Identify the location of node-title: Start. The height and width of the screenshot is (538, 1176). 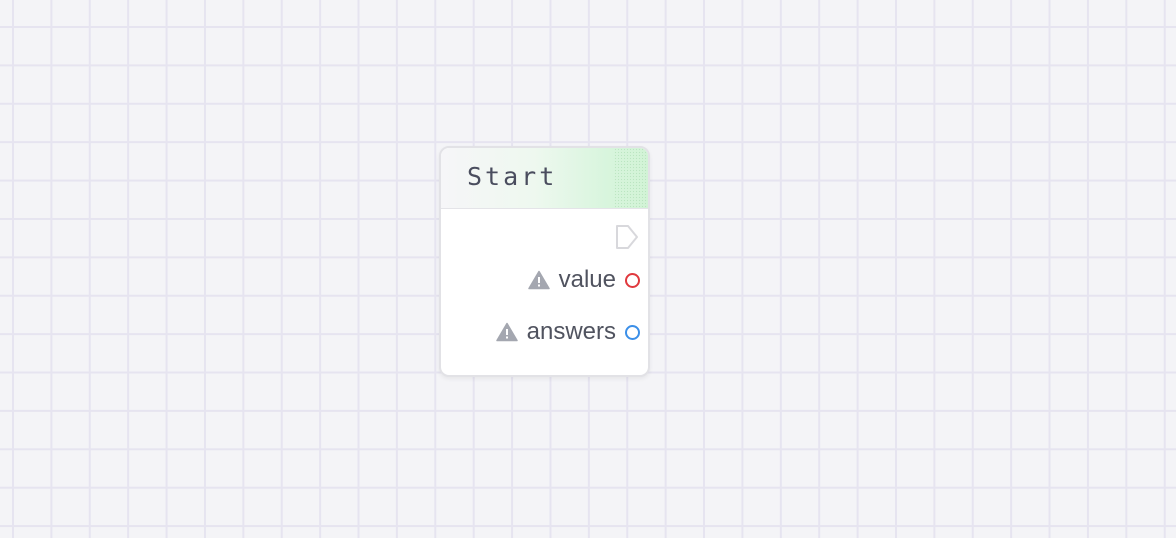
(512, 176).